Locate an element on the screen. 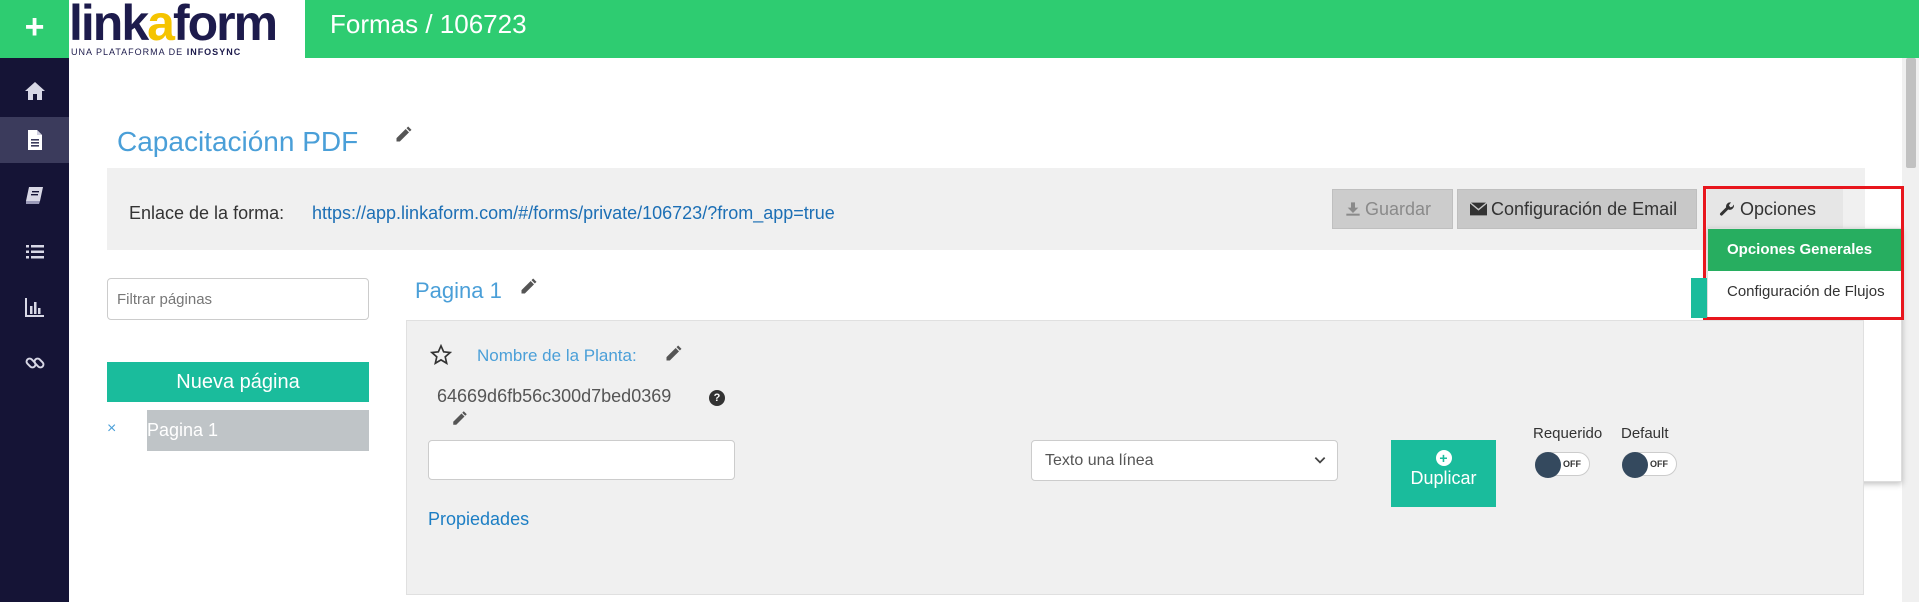 The image size is (1919, 602). page-heading: Pagina 1 is located at coordinates (458, 290).